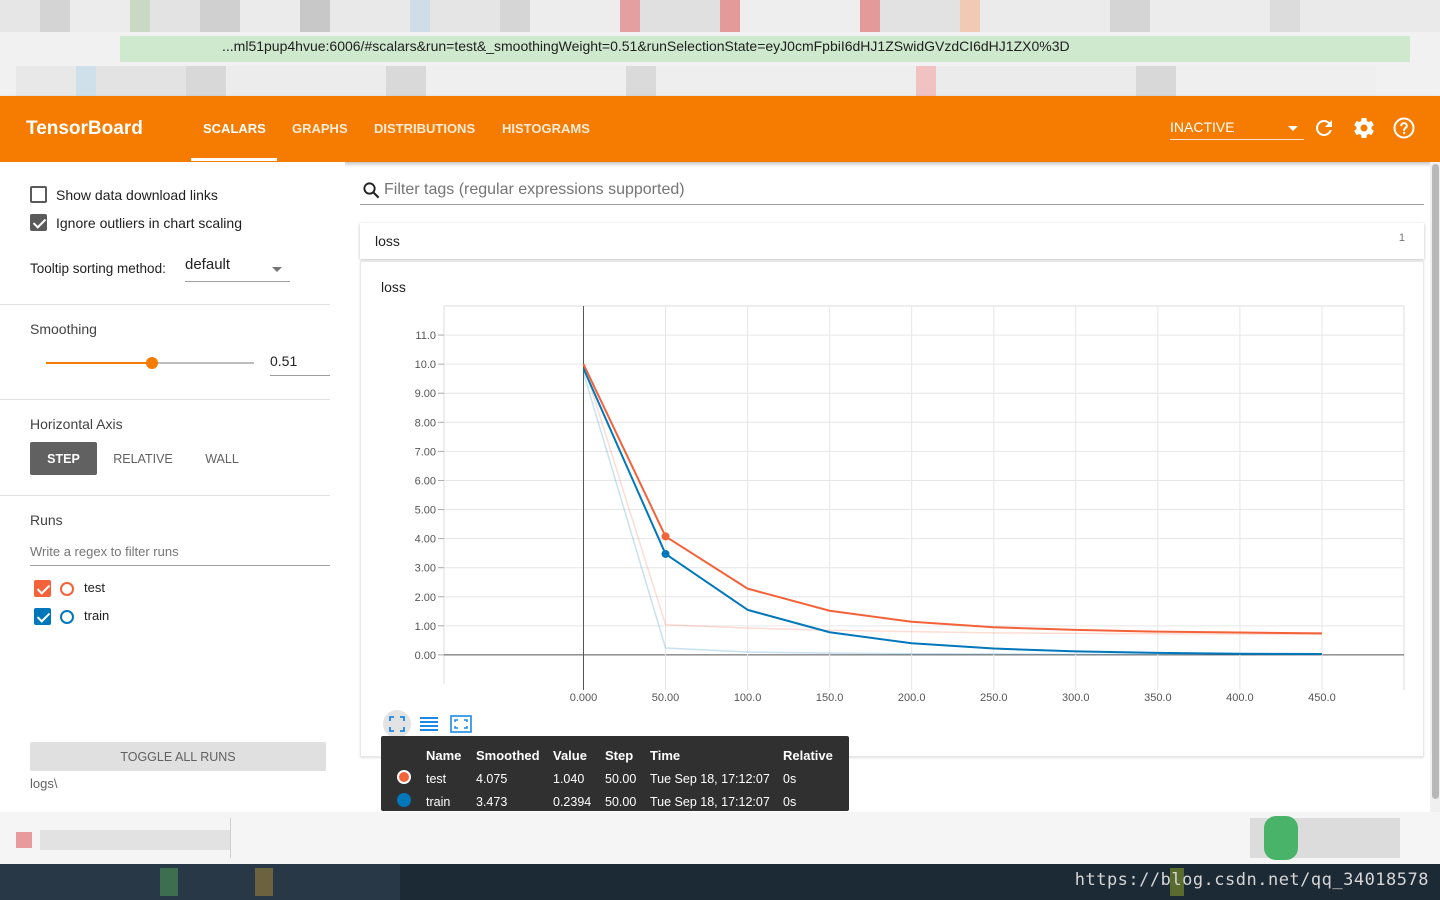  Describe the element at coordinates (404, 777) in the screenshot. I see `tooltip-test-dot` at that location.